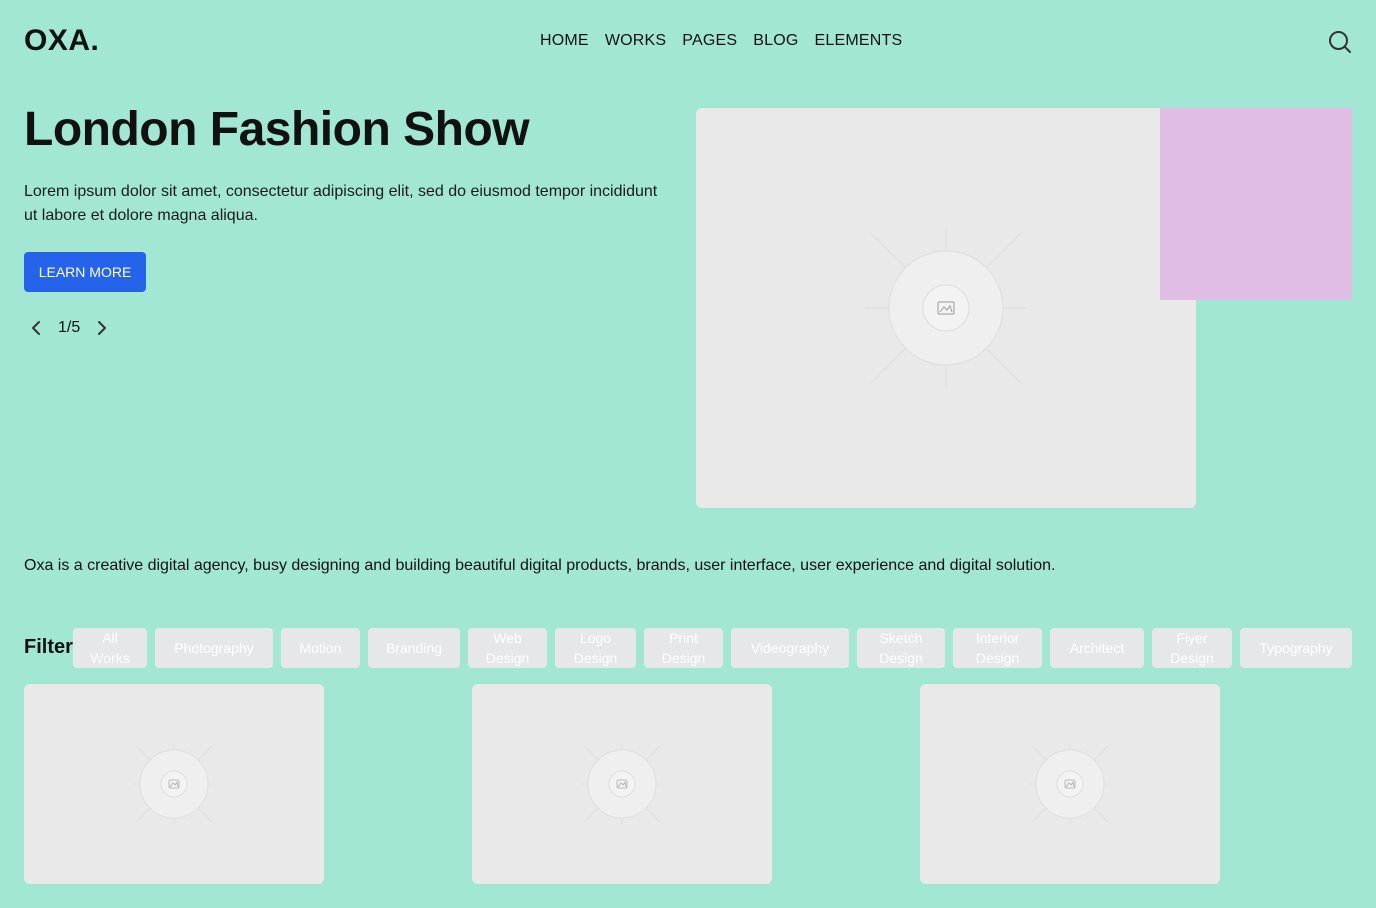 The image size is (1376, 908). Describe the element at coordinates (997, 648) in the screenshot. I see `filter-chip-interior-design: Interior Design` at that location.